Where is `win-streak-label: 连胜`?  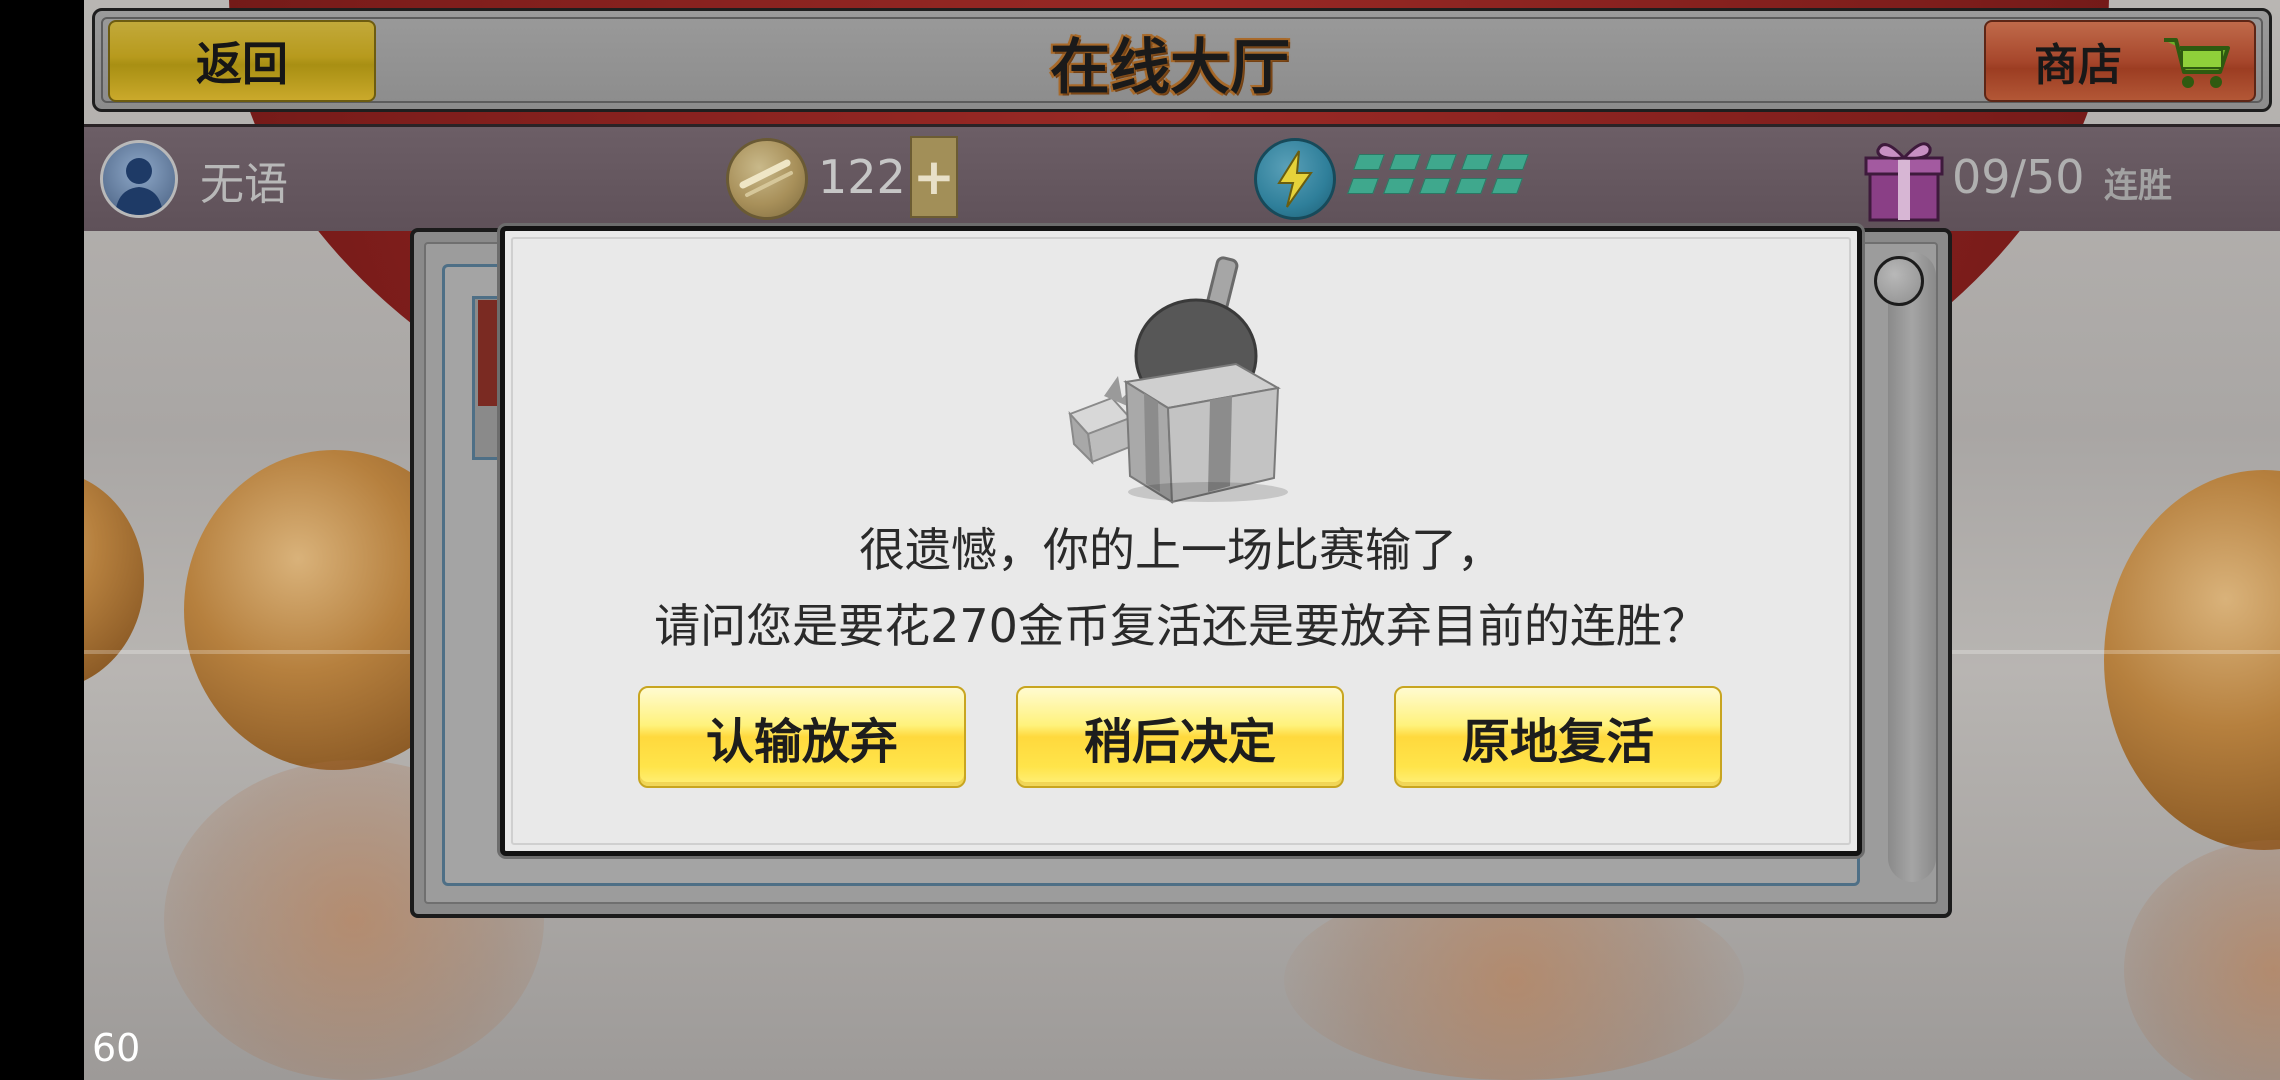
win-streak-label: 连胜 is located at coordinates (2138, 186).